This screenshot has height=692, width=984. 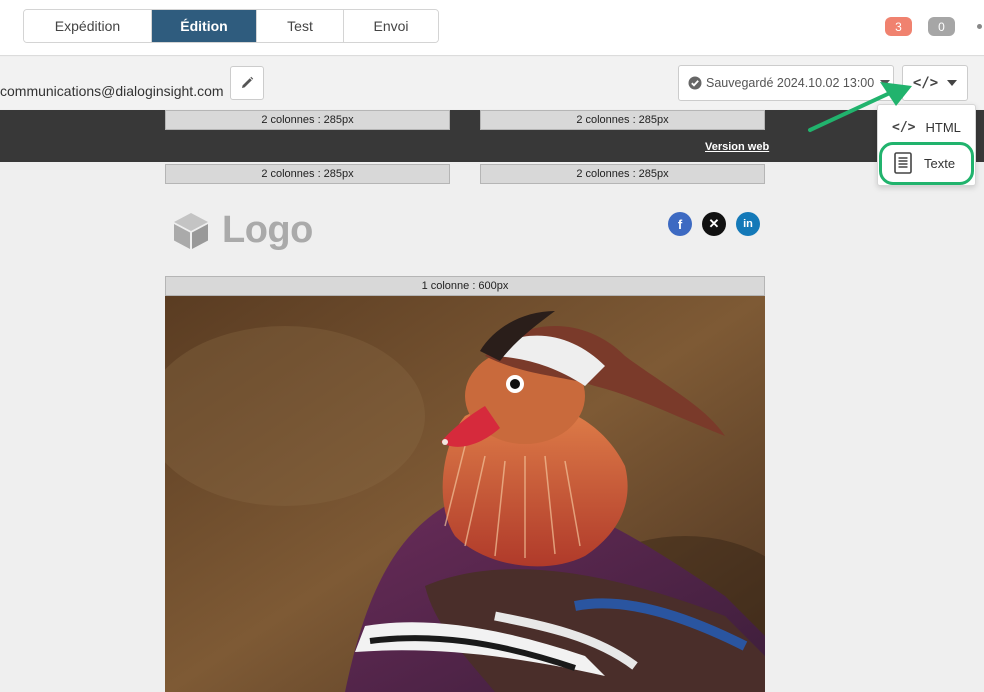 I want to click on tab-test: Test, so click(x=300, y=26).